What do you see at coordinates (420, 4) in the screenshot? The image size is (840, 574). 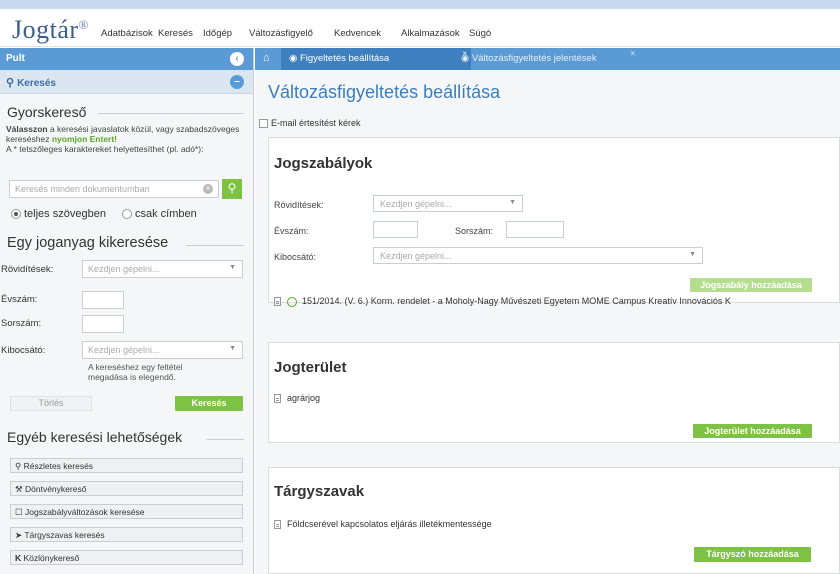 I see `top-strip` at bounding box center [420, 4].